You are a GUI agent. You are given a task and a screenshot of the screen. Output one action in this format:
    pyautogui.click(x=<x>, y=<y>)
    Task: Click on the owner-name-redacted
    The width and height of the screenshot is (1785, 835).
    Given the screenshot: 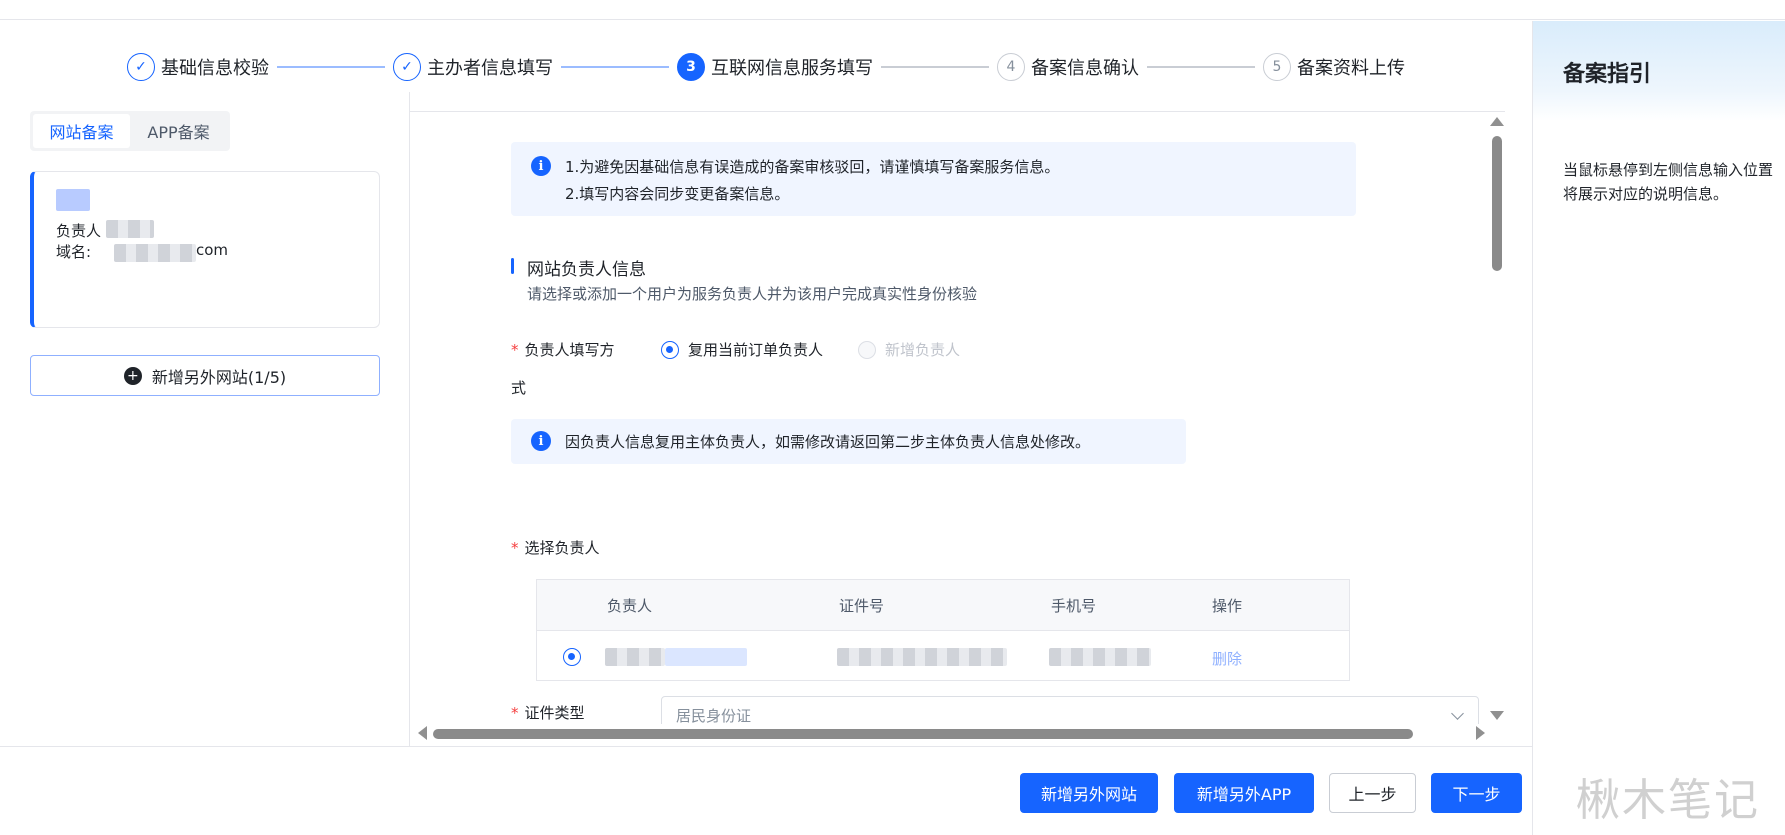 What is the action you would take?
    pyautogui.click(x=635, y=657)
    